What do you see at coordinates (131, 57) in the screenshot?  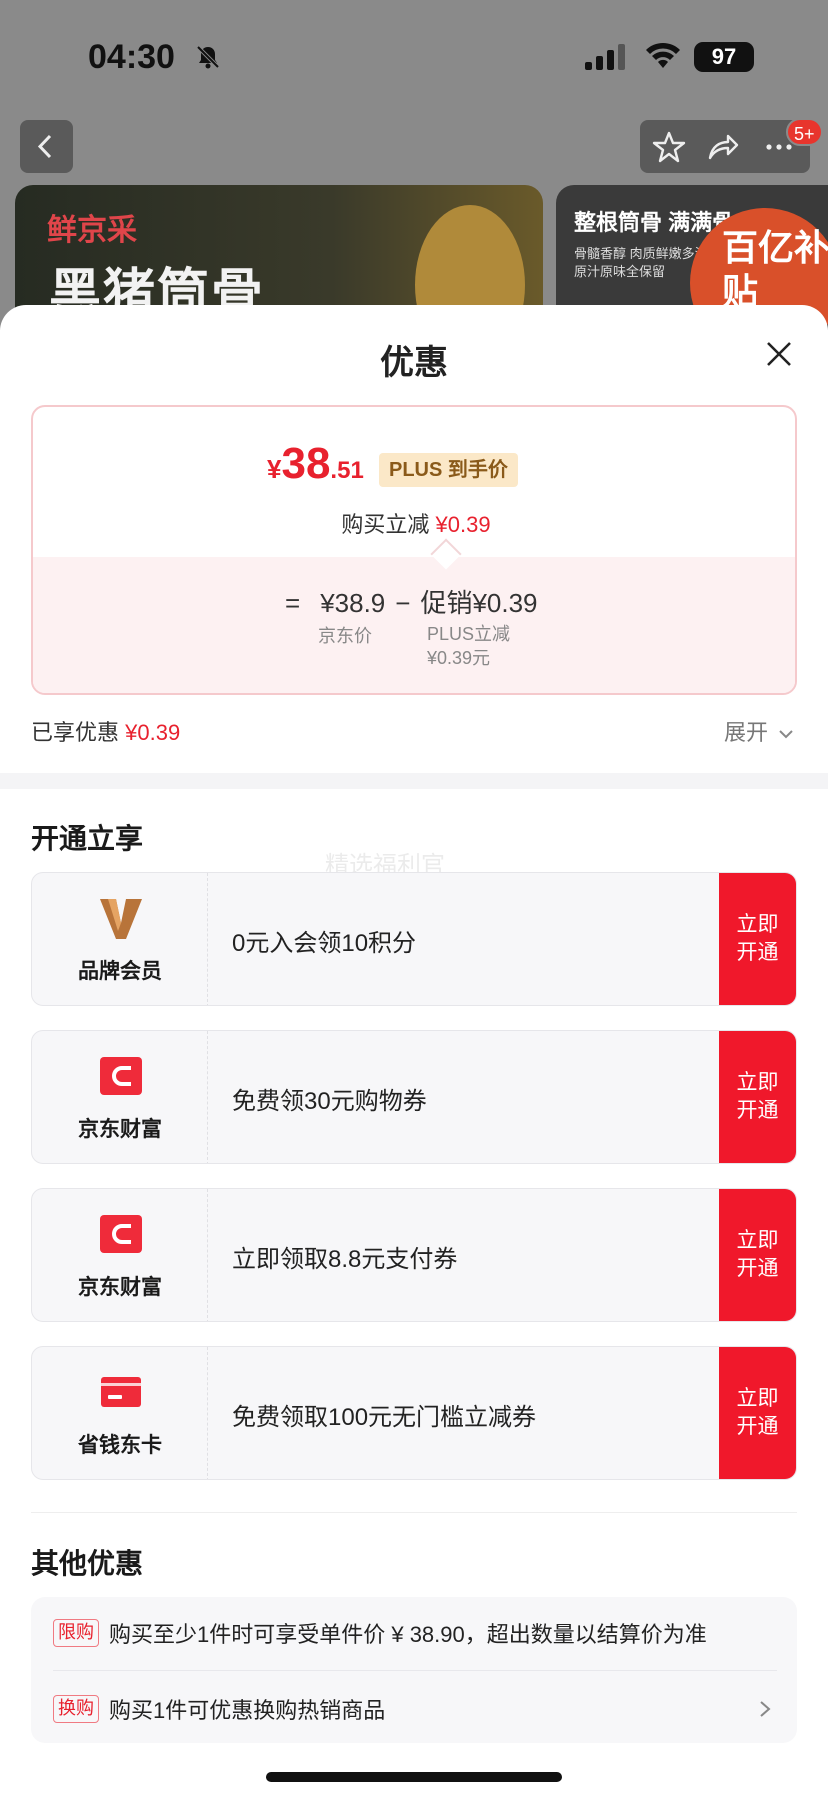 I see `status-time: 04:30` at bounding box center [131, 57].